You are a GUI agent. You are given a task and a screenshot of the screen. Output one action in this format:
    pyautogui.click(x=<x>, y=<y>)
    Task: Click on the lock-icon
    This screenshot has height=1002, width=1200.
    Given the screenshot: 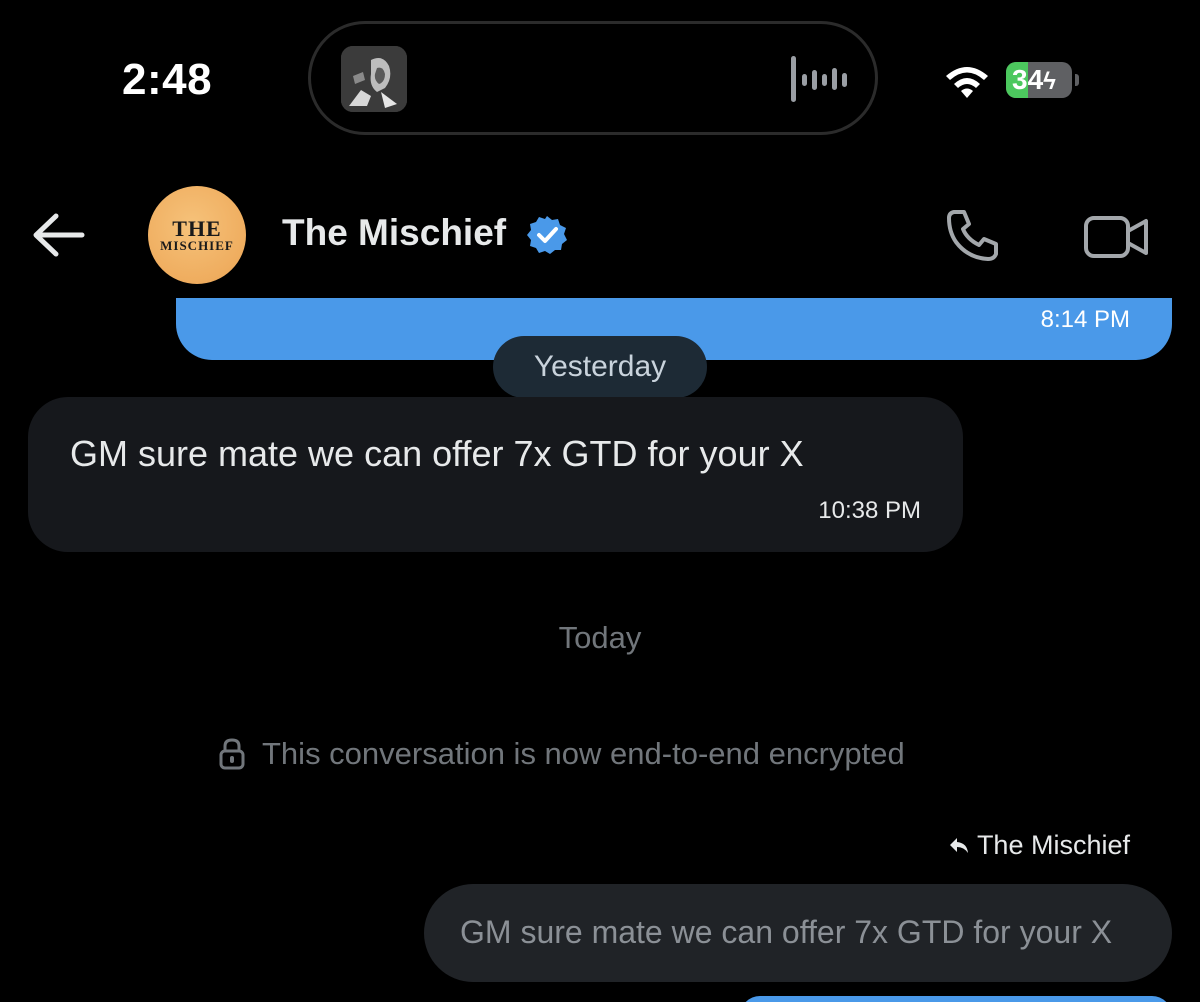 What is the action you would take?
    pyautogui.click(x=232, y=754)
    